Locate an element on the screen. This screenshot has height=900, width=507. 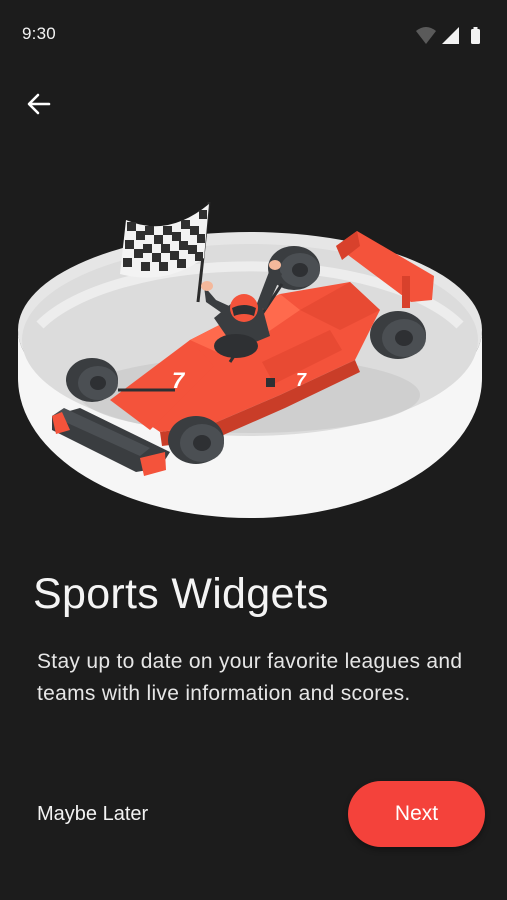
back-button is located at coordinates (39, 104).